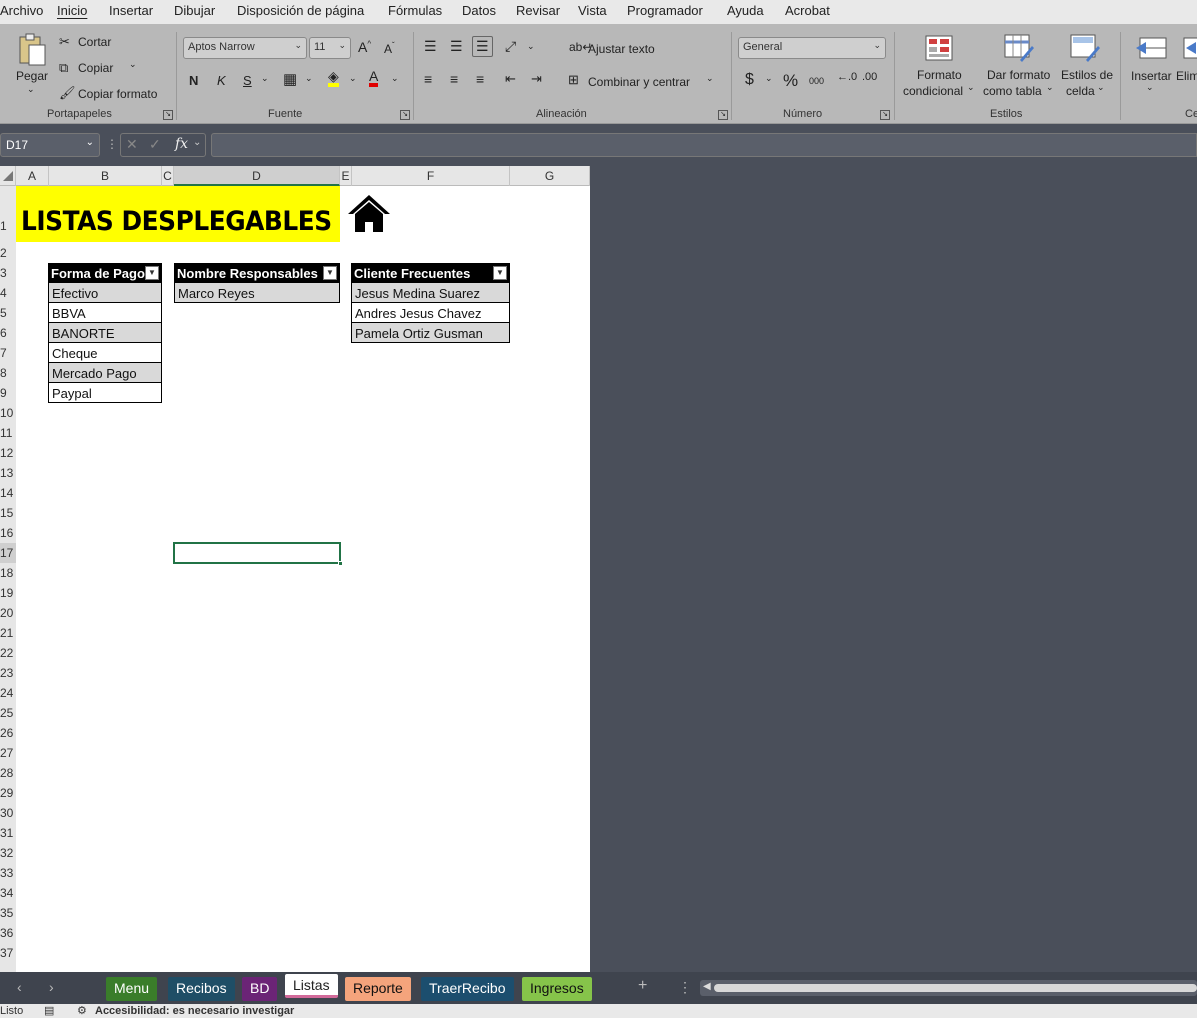 This screenshot has width=1197, height=1018. What do you see at coordinates (538, 10) in the screenshot?
I see `menu-revisar: Revisar` at bounding box center [538, 10].